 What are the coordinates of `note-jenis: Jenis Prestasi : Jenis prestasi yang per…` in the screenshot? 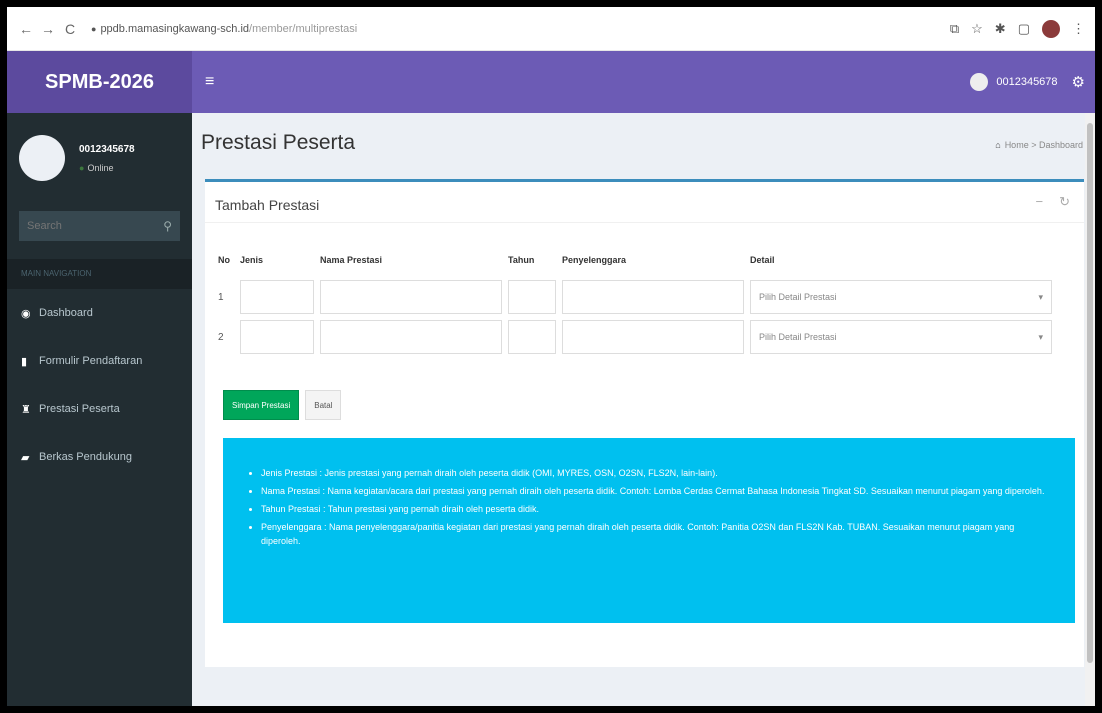 It's located at (658, 473).